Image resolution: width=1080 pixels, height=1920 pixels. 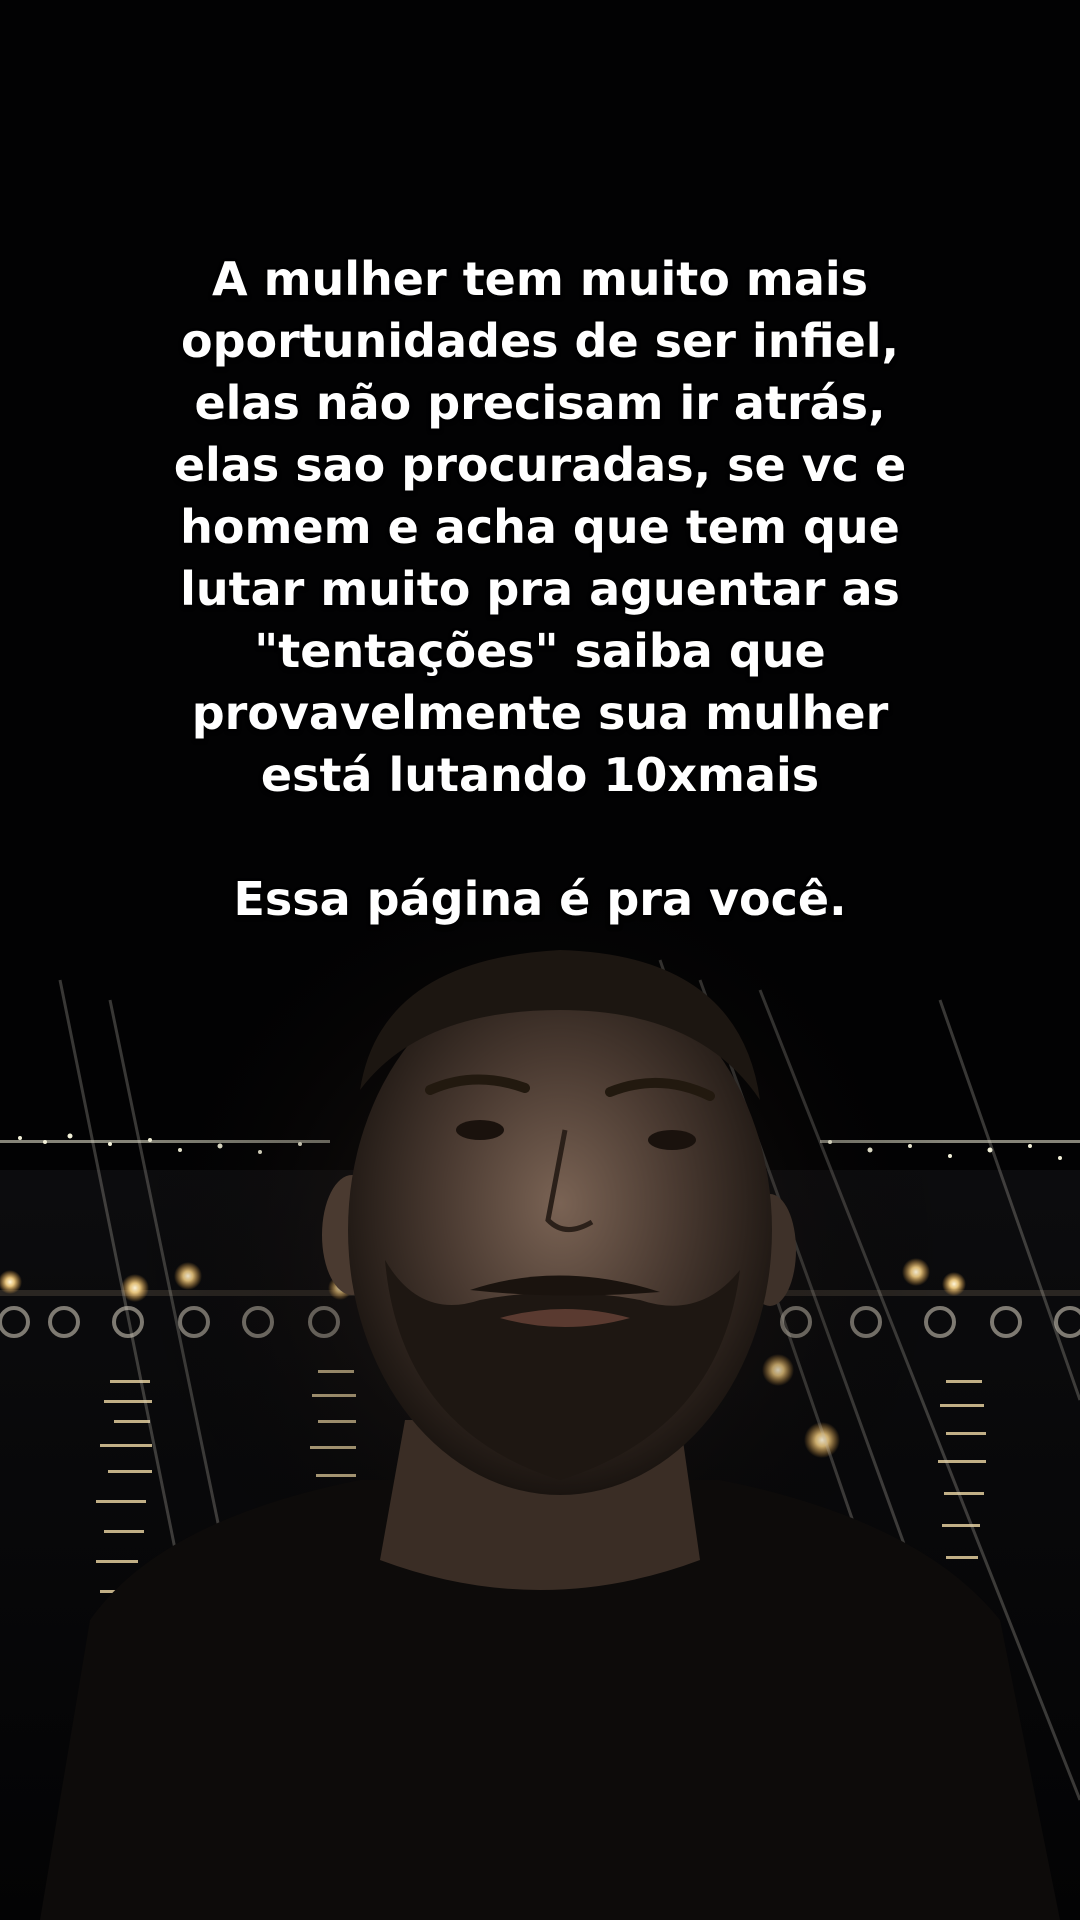 What do you see at coordinates (540, 899) in the screenshot?
I see `caption-closing: Essa página é pra você.` at bounding box center [540, 899].